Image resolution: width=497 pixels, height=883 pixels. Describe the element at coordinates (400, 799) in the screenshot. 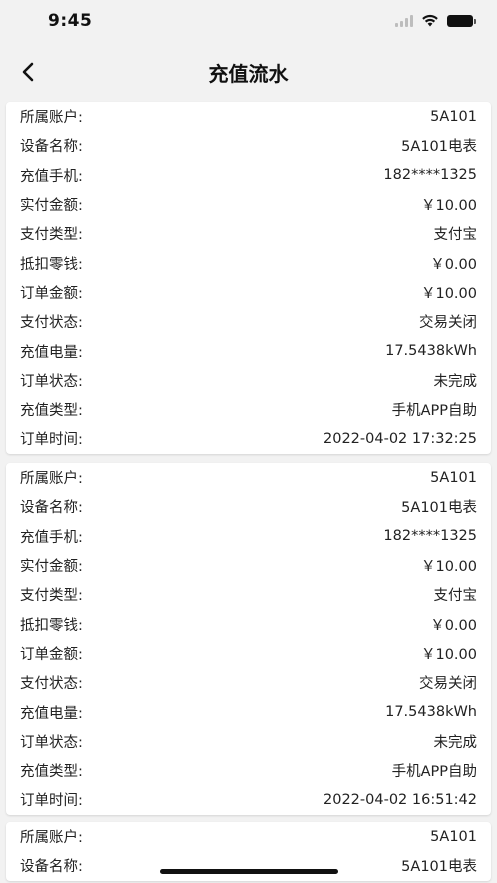

I see `field-value: 2022-04-02 16:51:42` at that location.